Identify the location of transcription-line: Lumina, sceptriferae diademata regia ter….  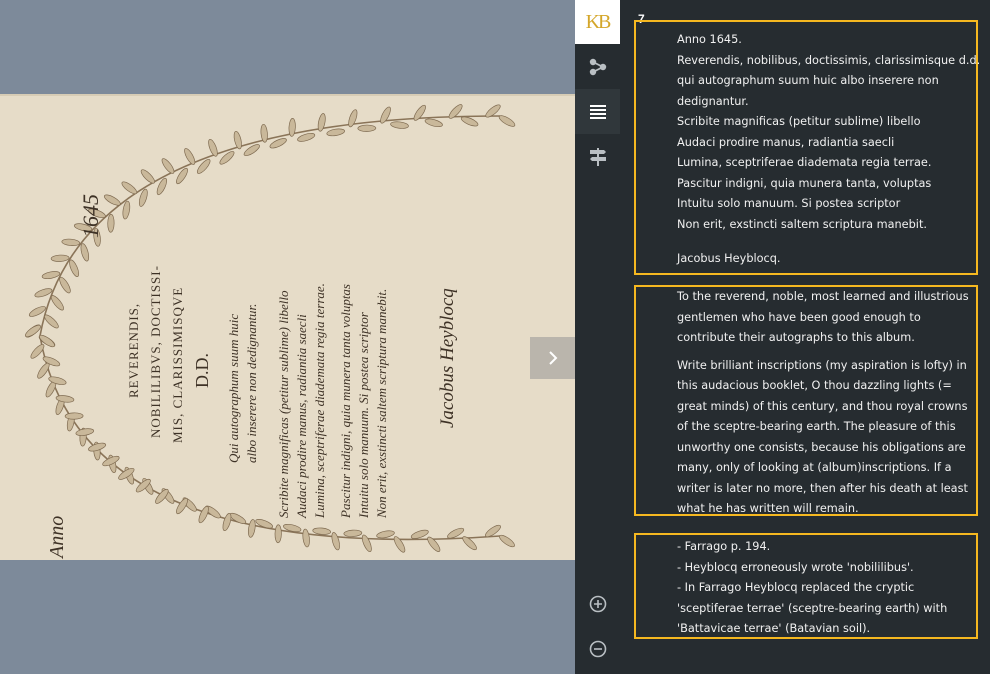
(804, 162).